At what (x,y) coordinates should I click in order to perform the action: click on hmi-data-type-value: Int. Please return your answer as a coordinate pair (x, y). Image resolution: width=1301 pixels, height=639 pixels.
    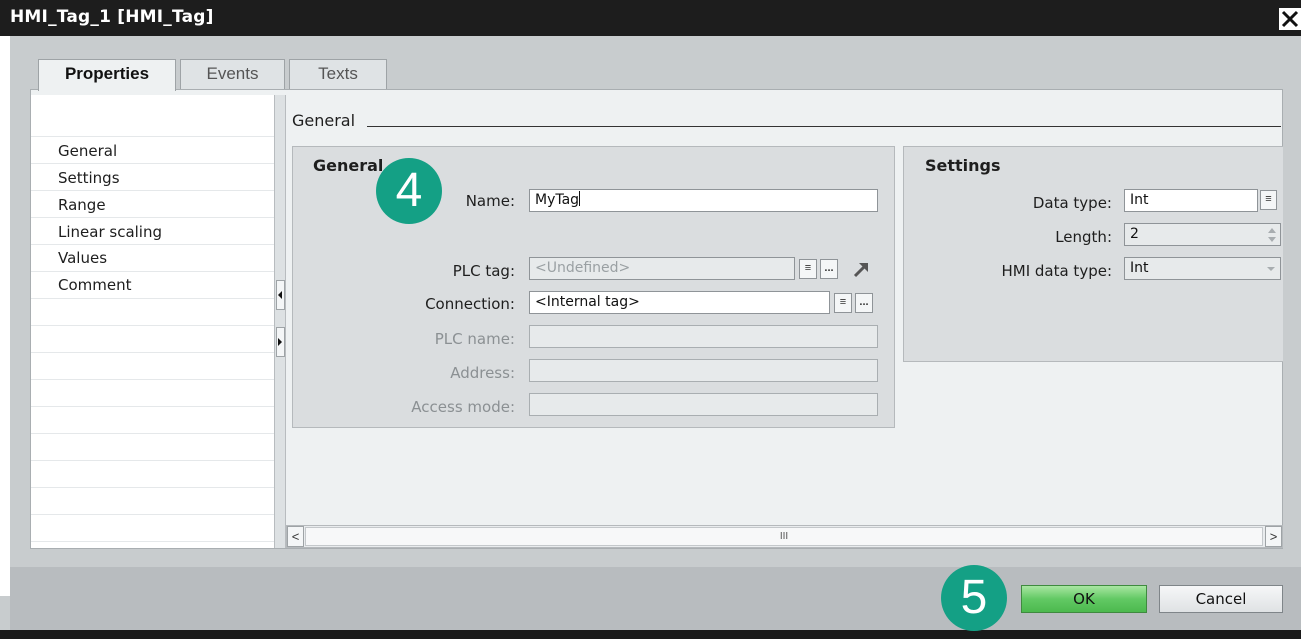
    Looking at the image, I should click on (1139, 268).